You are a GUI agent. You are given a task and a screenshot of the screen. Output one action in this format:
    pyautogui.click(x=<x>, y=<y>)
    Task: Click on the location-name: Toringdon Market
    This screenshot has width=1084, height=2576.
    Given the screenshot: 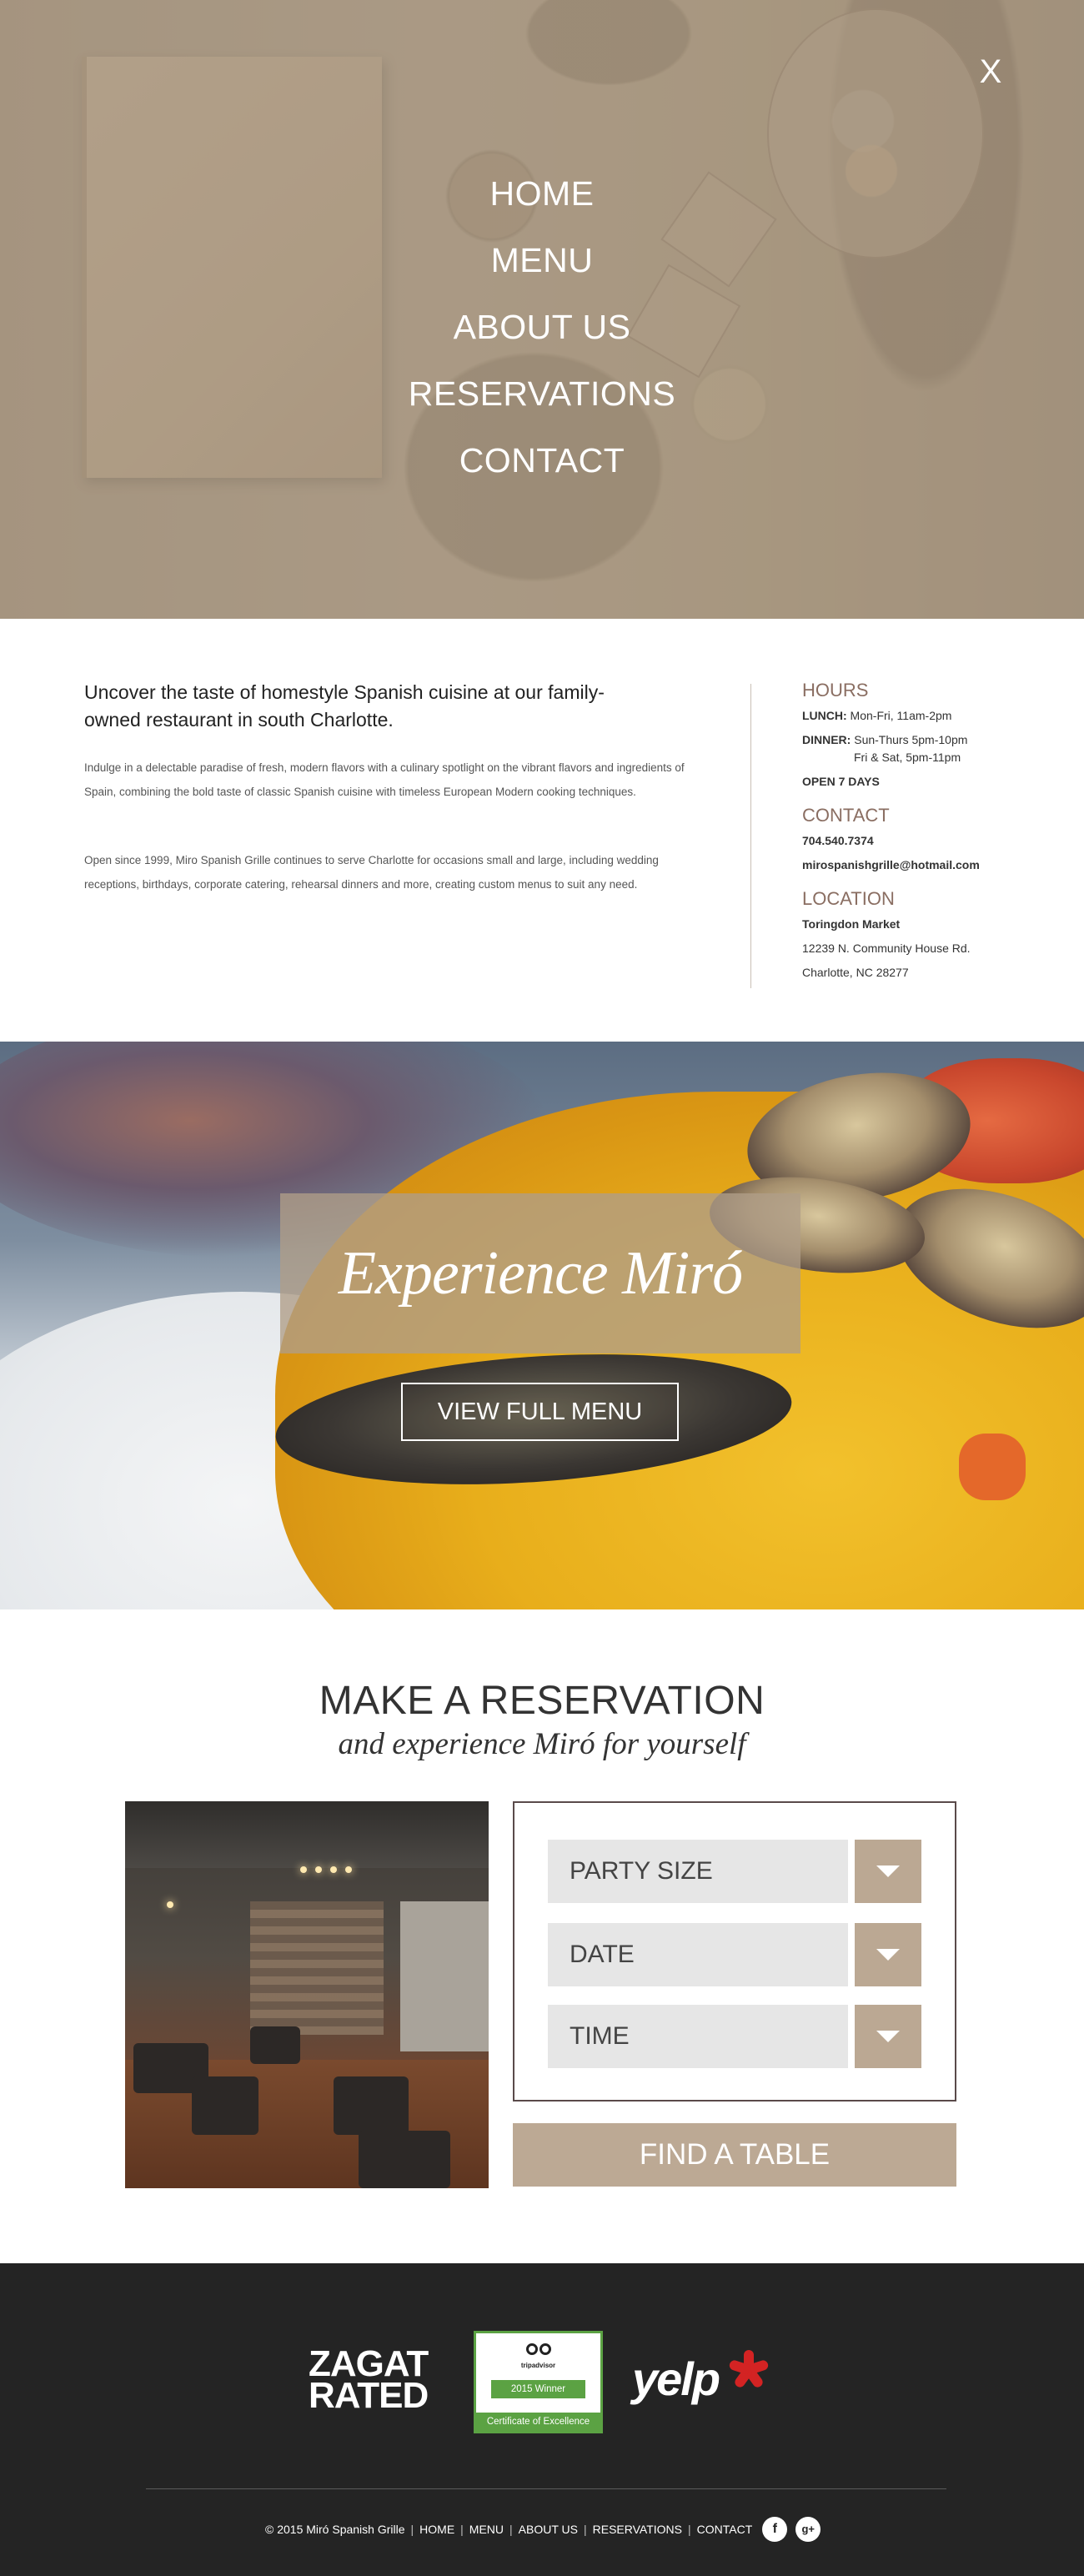 What is the action you would take?
    pyautogui.click(x=851, y=924)
    